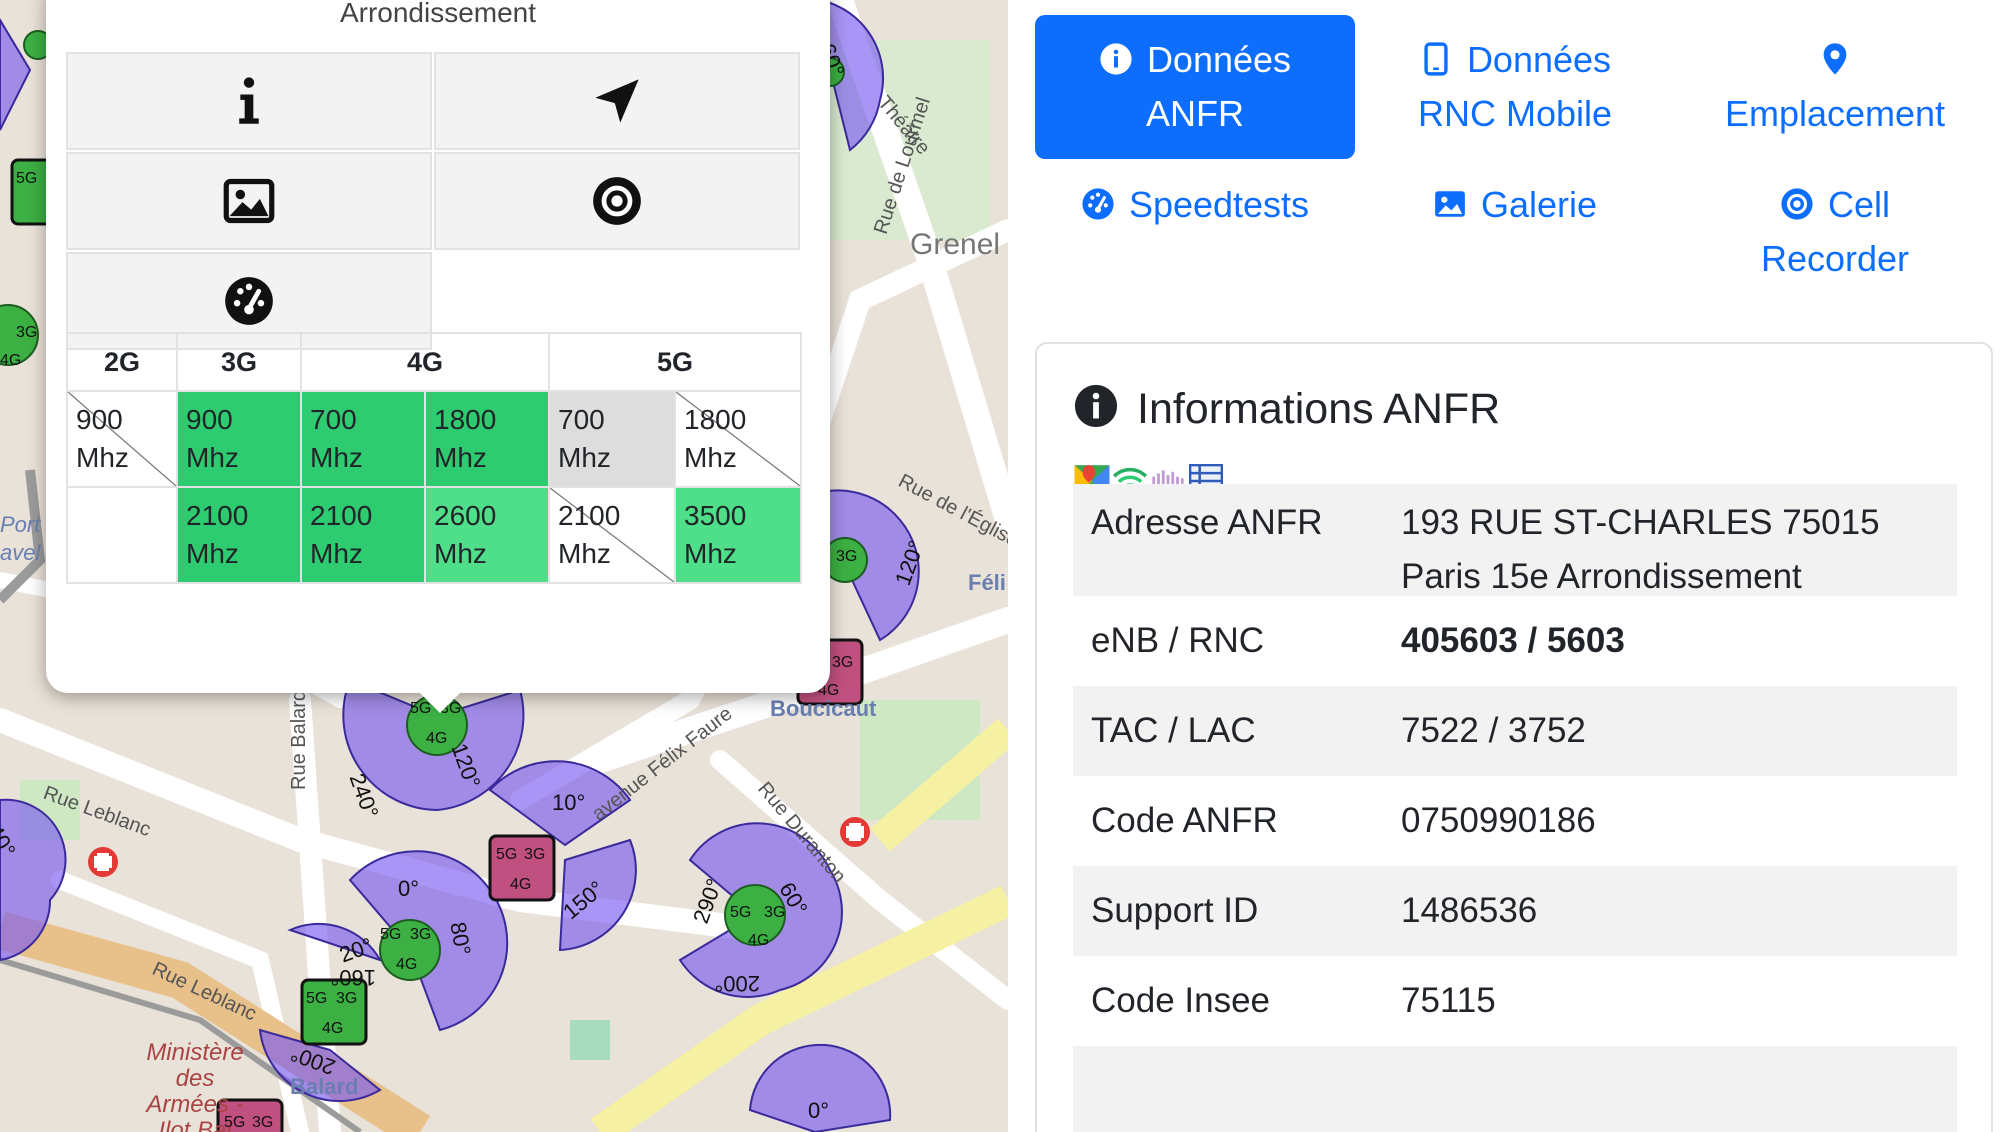 This screenshot has height=1132, width=2013. I want to click on info-row-code-insee: Code Insee 75115, so click(1515, 1001).